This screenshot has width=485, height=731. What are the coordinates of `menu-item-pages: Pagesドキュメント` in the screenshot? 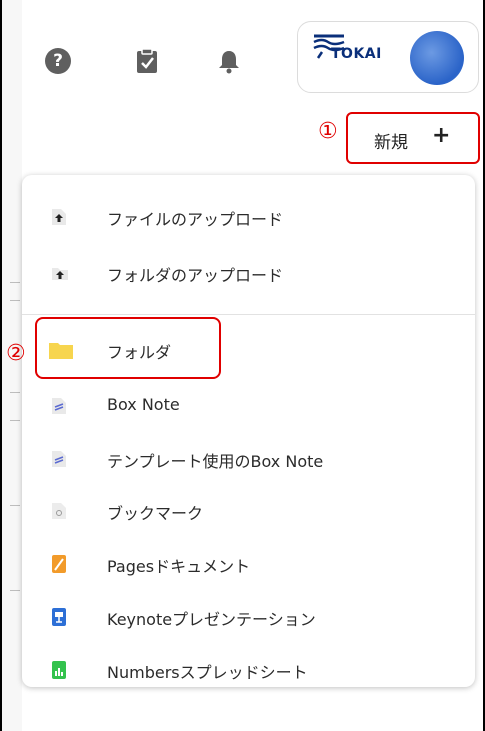 It's located at (248, 564).